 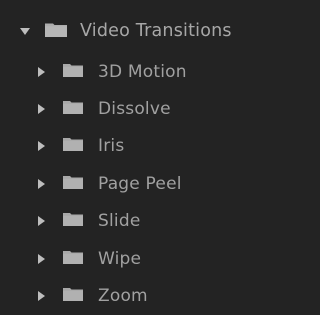 I want to click on tree-node-slide: Slide, so click(x=135, y=221).